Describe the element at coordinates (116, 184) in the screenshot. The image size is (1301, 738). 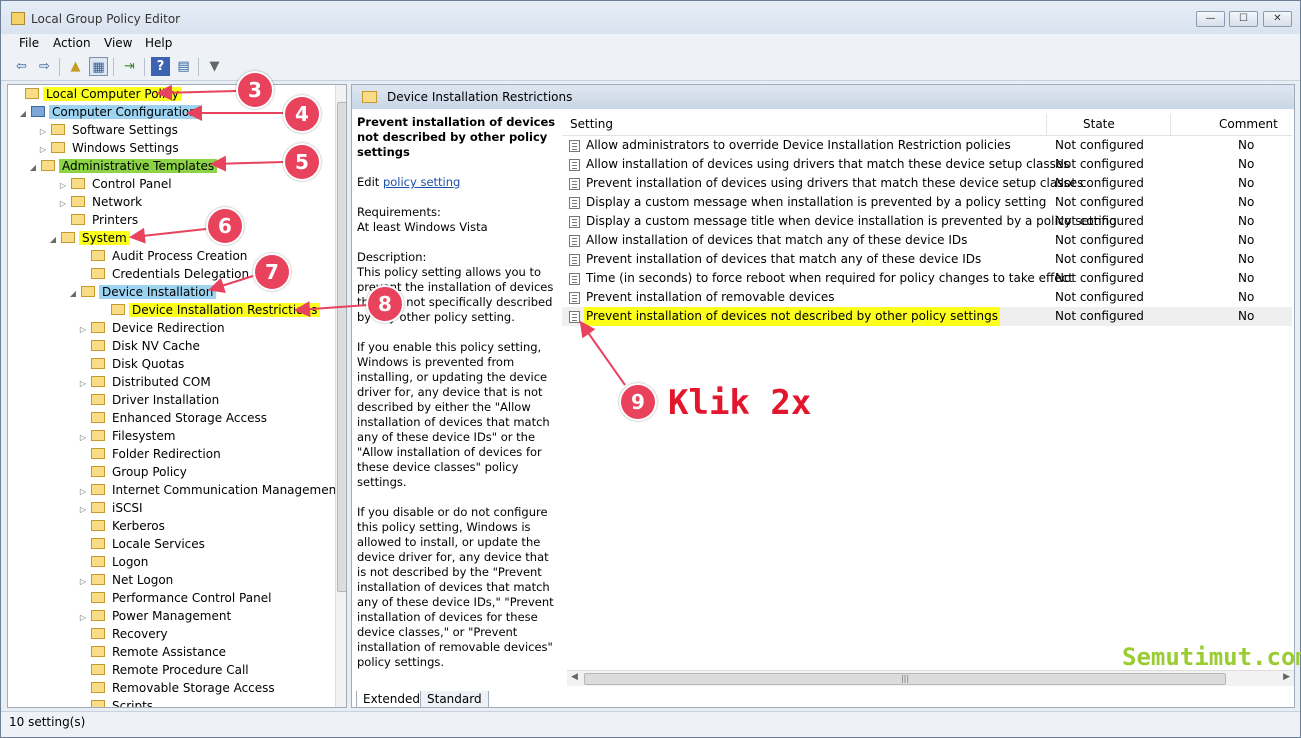
I see `tree-node: ▷ Control Panel` at that location.